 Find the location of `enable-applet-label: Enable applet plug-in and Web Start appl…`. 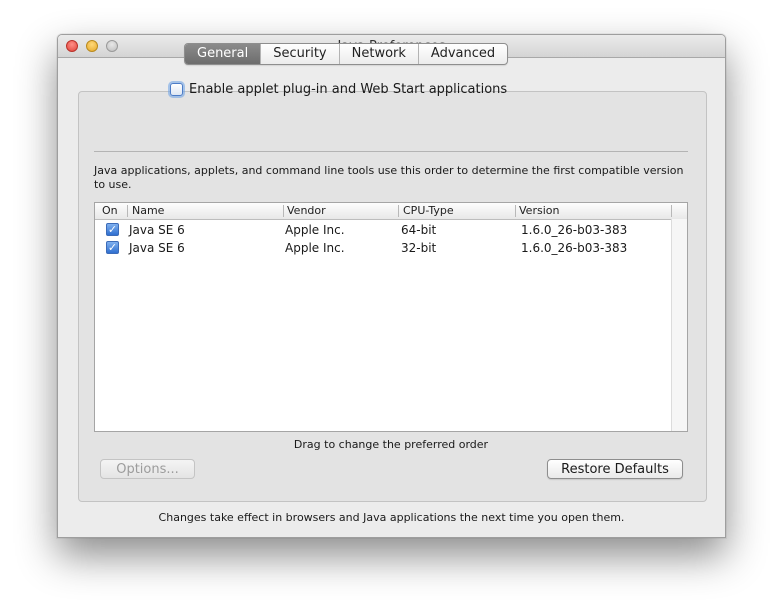

enable-applet-label: Enable applet plug-in and Web Start appl… is located at coordinates (348, 89).